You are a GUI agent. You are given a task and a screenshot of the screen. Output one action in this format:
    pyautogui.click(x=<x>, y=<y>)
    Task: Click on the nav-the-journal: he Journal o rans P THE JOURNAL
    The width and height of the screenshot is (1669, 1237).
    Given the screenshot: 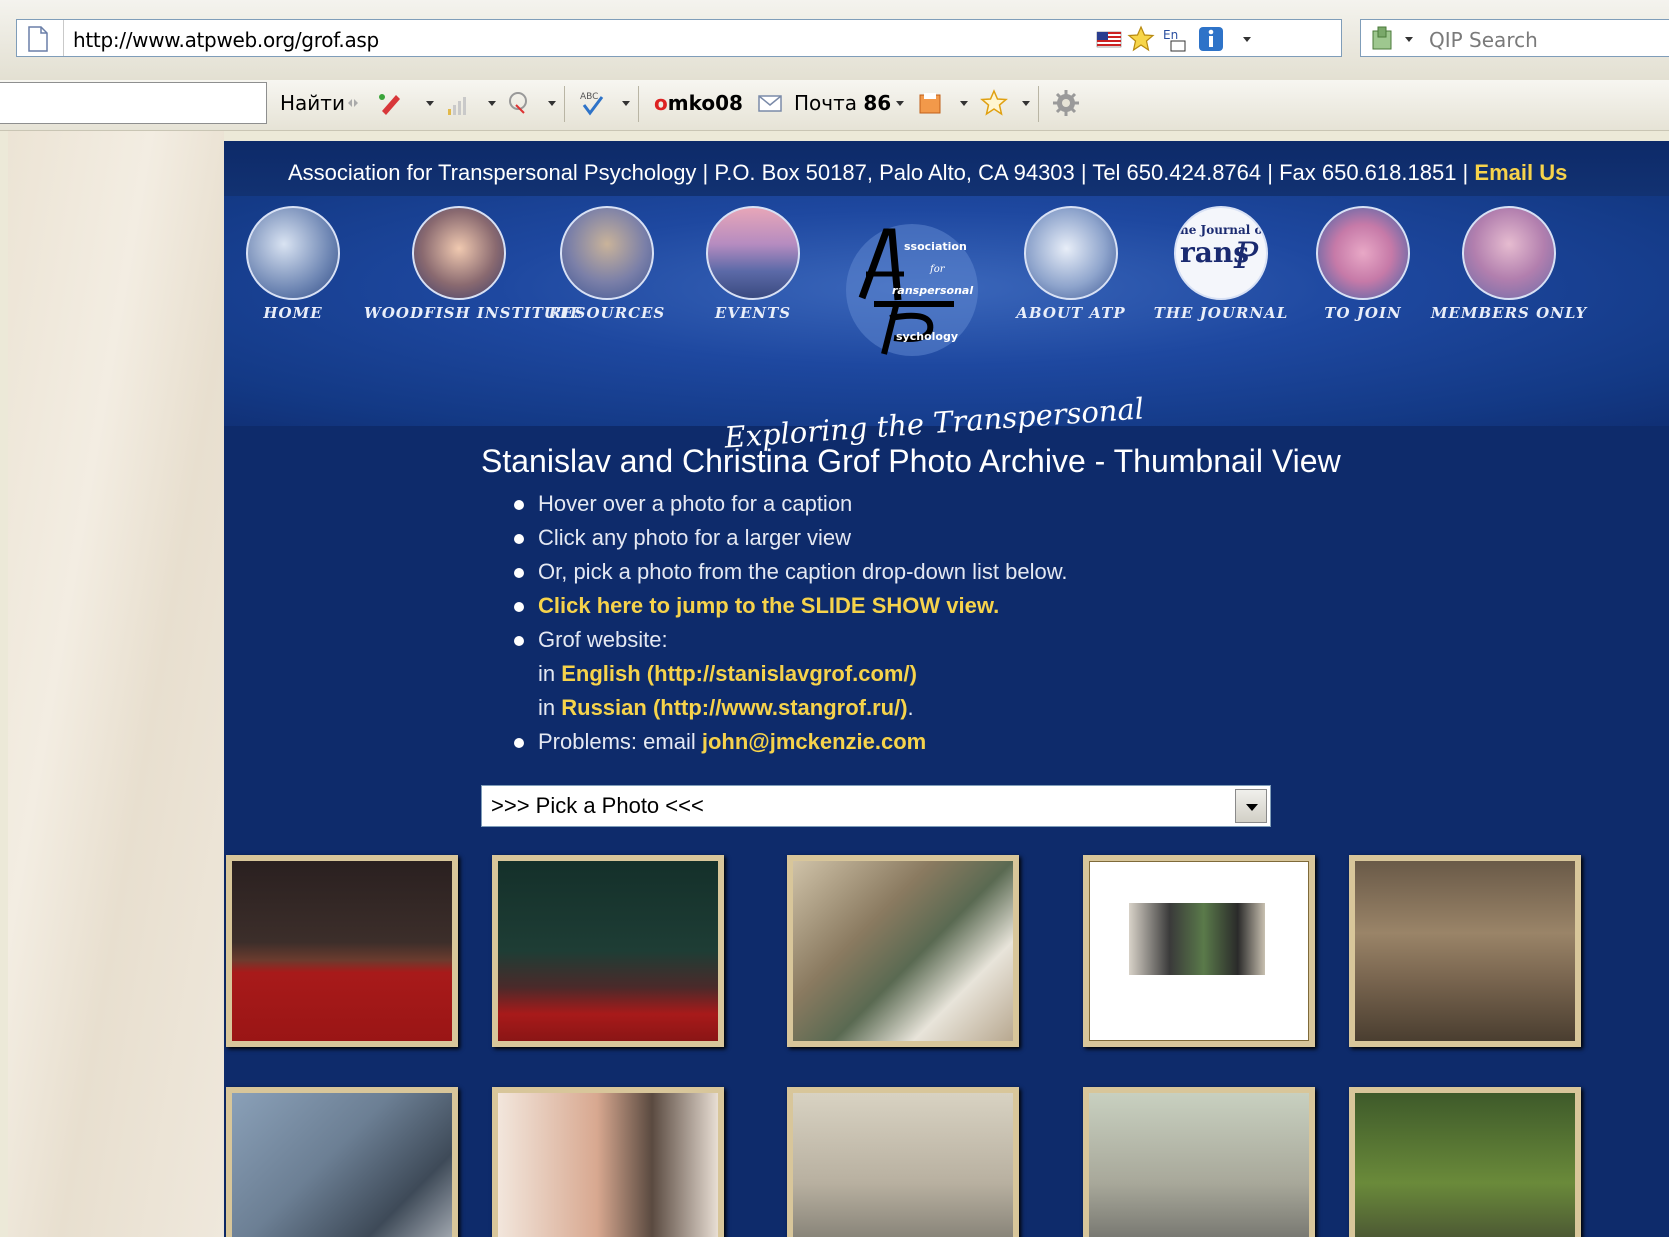 What is the action you would take?
    pyautogui.click(x=1221, y=264)
    